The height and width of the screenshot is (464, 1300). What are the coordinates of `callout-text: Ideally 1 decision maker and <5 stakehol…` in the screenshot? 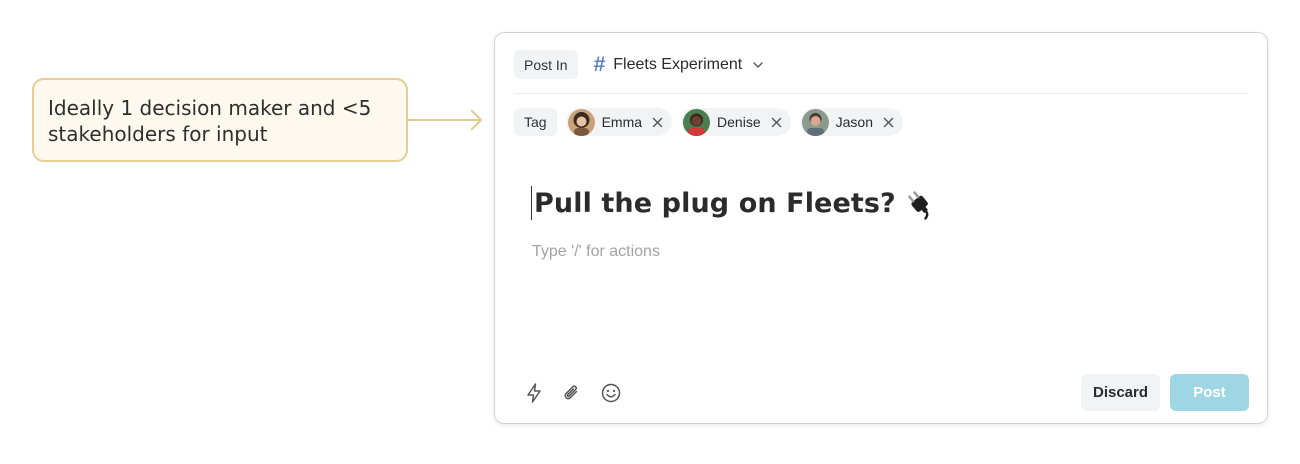 It's located at (210, 121).